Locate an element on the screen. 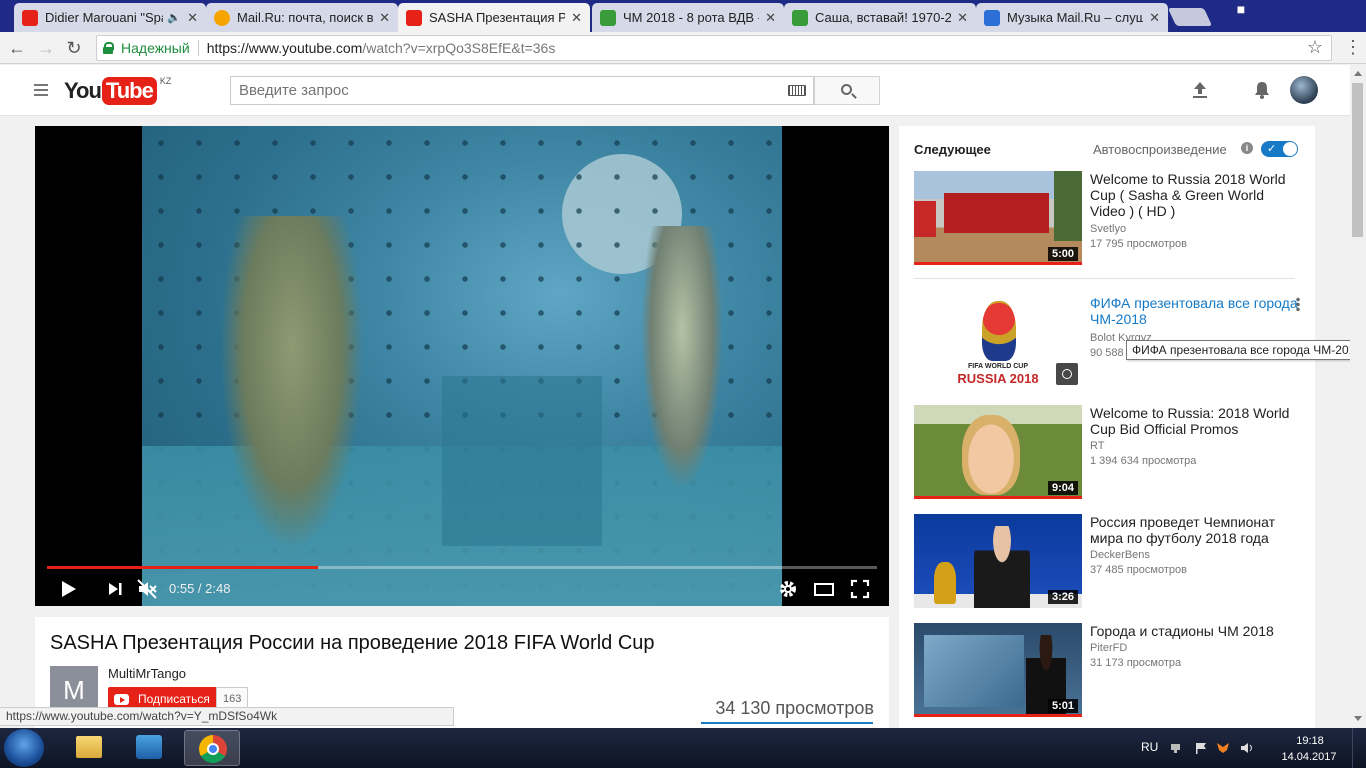 This screenshot has height=768, width=1366. taskbar-explorer is located at coordinates (88, 748).